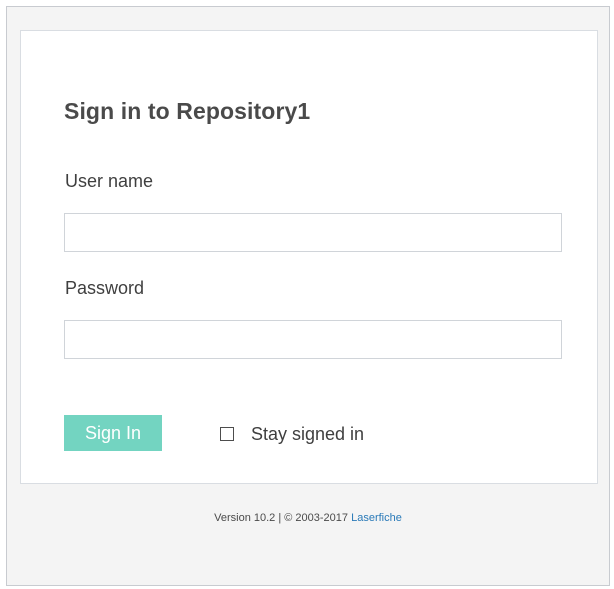  What do you see at coordinates (113, 433) in the screenshot?
I see `sign-in-button: Sign In` at bounding box center [113, 433].